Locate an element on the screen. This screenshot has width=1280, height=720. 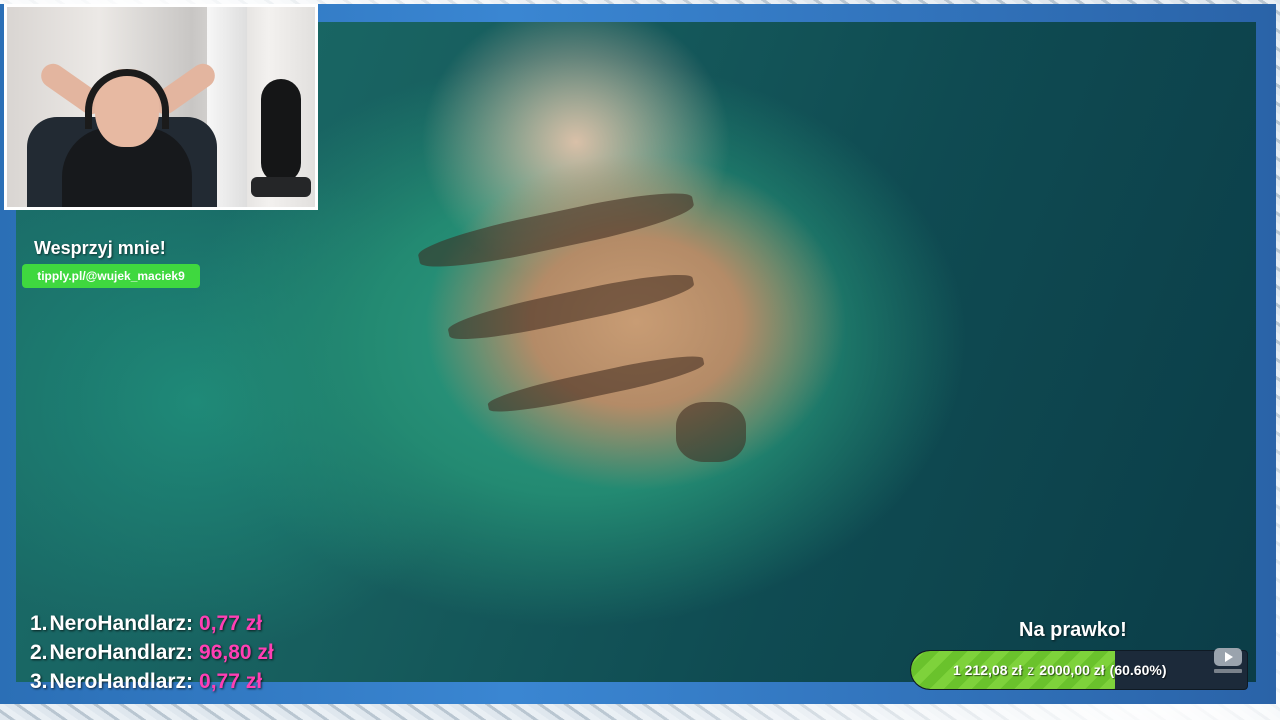
microphone-icon is located at coordinates (281, 131).